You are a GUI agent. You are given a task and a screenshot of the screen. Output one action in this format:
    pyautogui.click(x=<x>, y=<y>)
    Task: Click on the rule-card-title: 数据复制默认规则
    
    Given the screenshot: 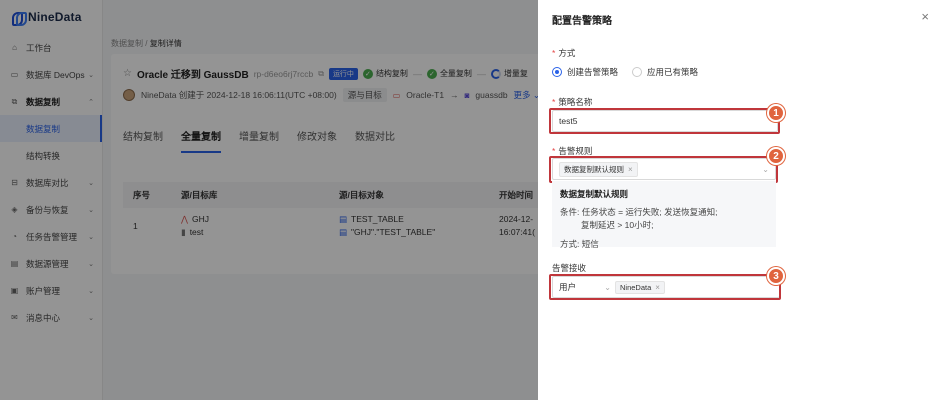 What is the action you would take?
    pyautogui.click(x=594, y=194)
    